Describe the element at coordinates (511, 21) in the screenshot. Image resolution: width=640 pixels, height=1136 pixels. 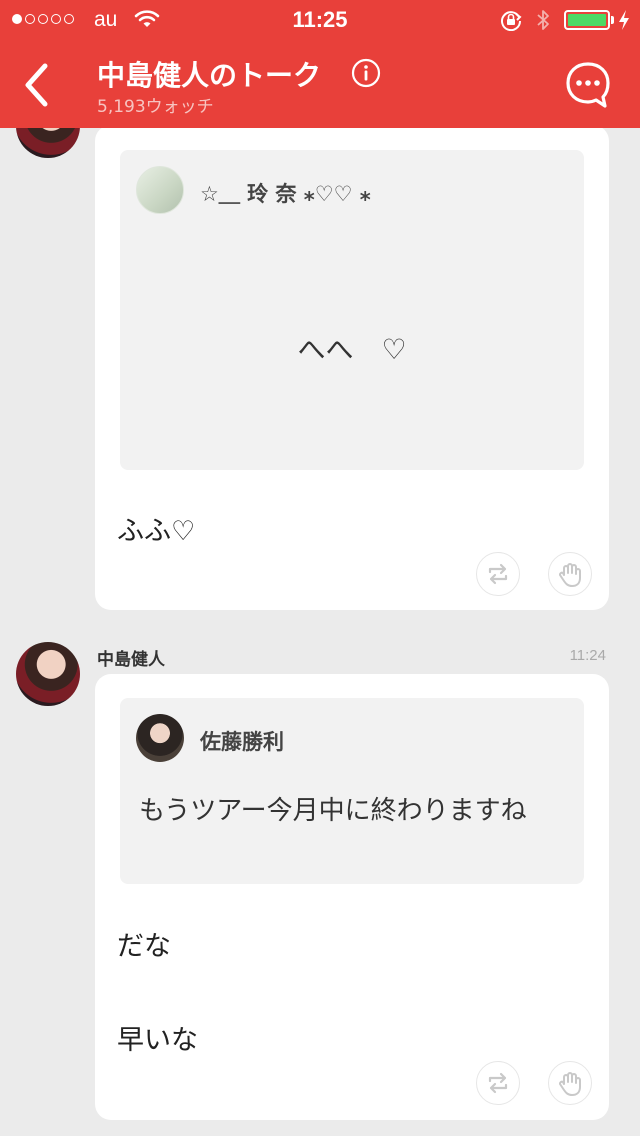
I see `rotation-lock-icon` at that location.